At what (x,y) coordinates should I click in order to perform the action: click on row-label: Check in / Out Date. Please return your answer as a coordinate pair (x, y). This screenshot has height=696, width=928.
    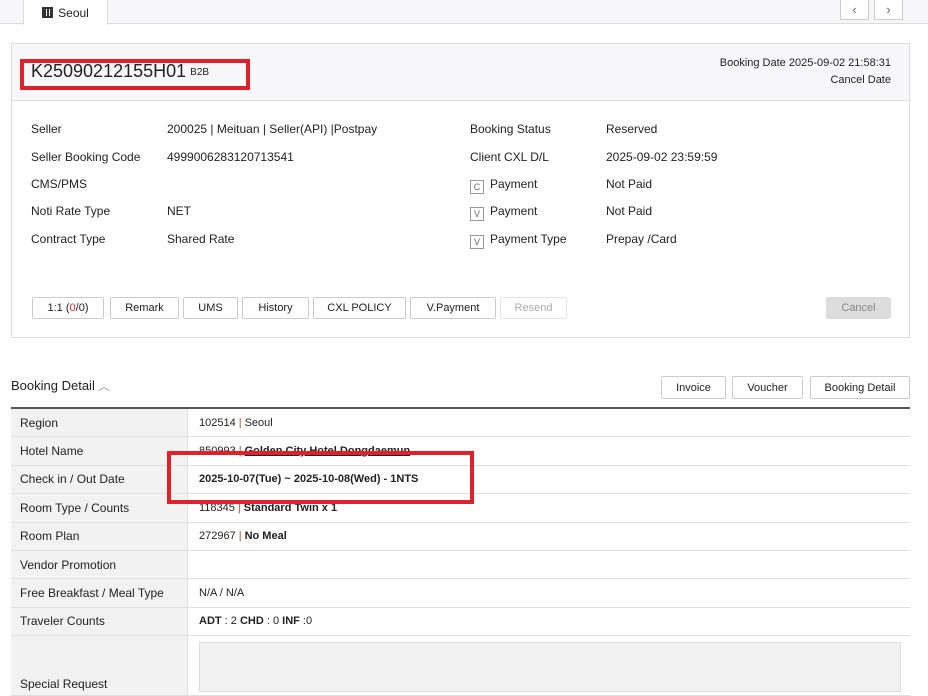
    Looking at the image, I should click on (99, 479).